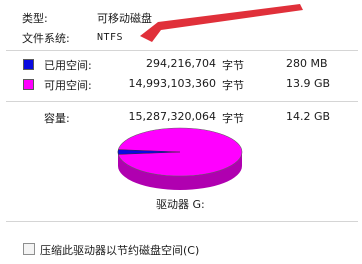  Describe the element at coordinates (182, 51) in the screenshot. I see `separator-top` at that location.